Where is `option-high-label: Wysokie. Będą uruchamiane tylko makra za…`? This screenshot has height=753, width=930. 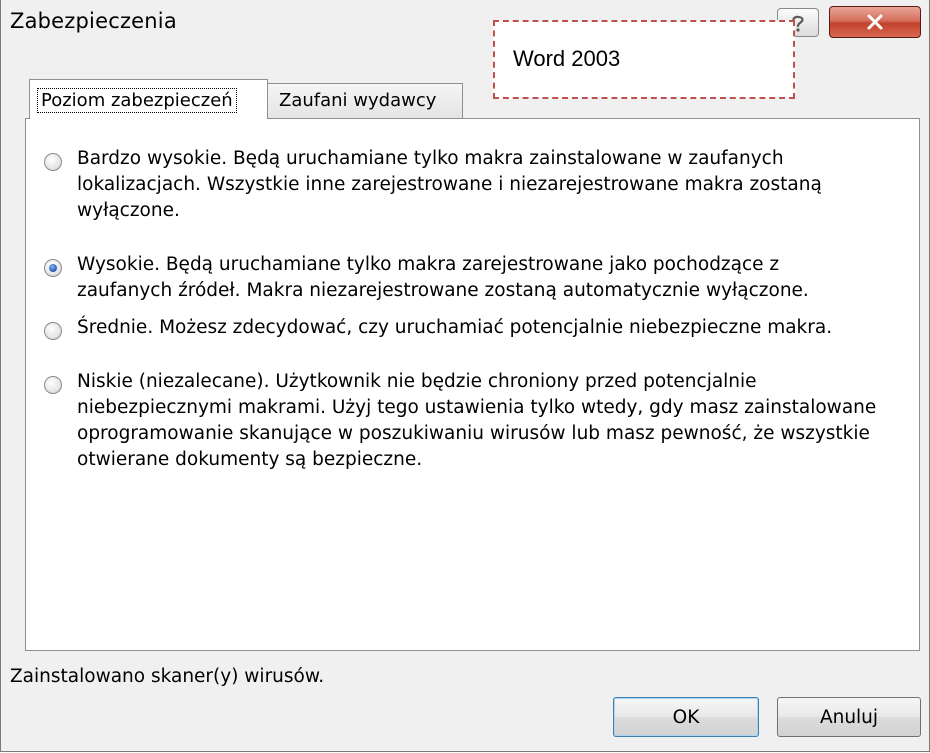
option-high-label: Wysokie. Będą uruchamiane tylko makra za… is located at coordinates (443, 277).